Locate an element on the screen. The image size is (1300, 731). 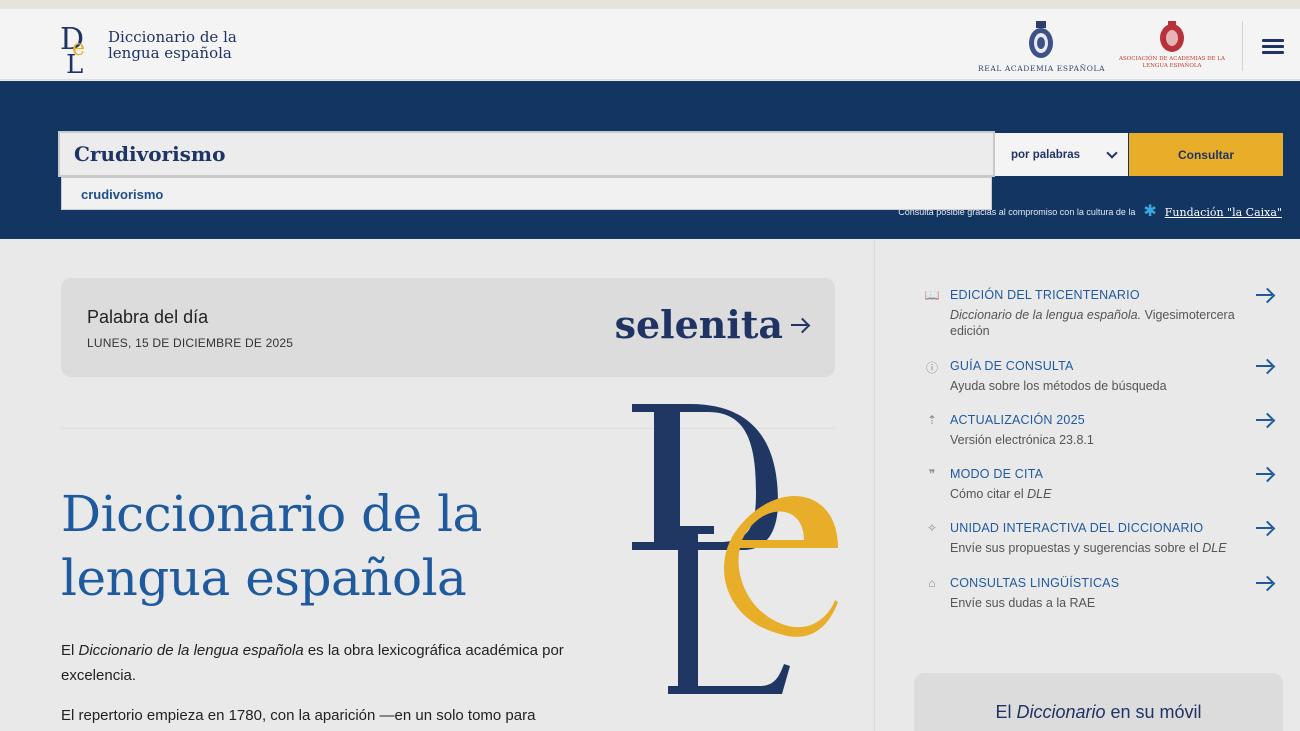
consult-button: Consultar is located at coordinates (1206, 154).